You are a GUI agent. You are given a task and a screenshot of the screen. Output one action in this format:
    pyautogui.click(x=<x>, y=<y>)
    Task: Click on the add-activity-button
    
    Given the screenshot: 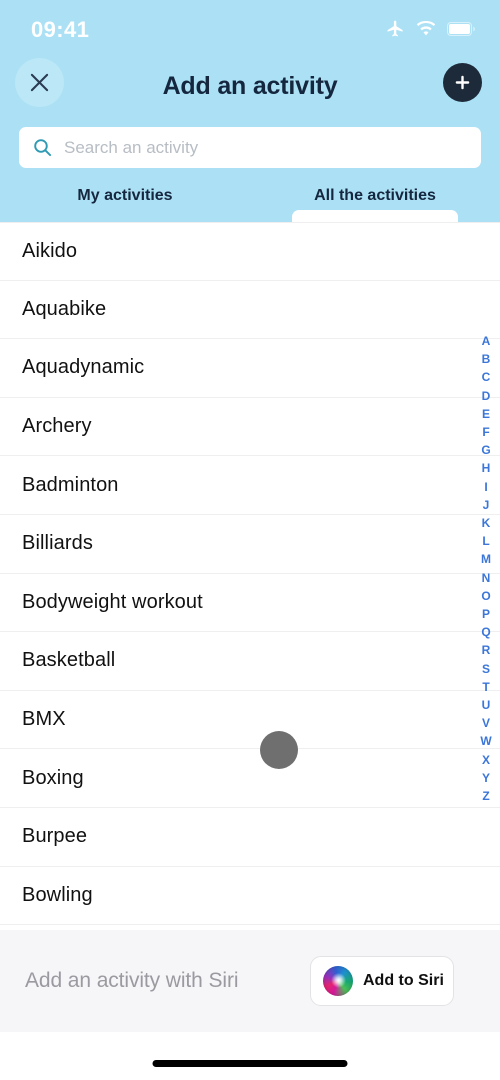 What is the action you would take?
    pyautogui.click(x=462, y=82)
    